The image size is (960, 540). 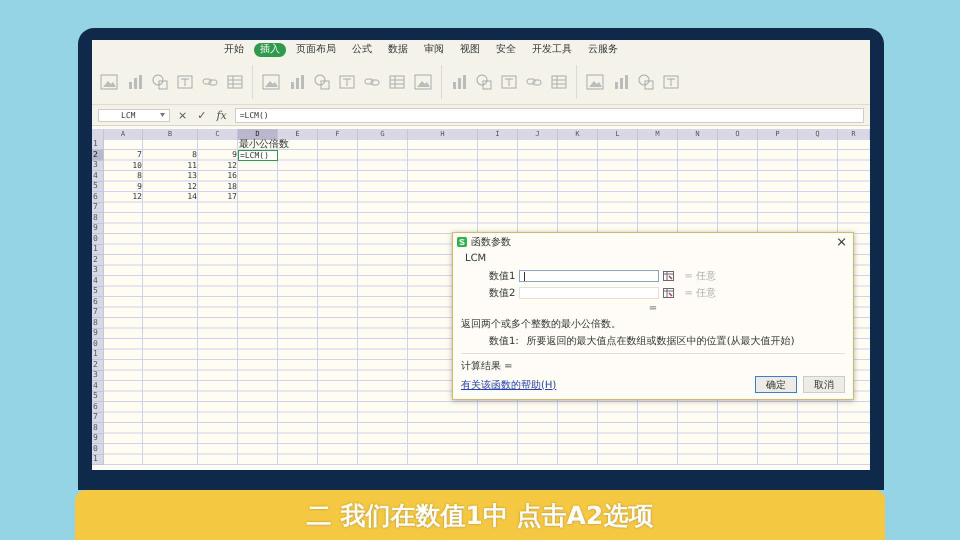 What do you see at coordinates (98, 134) in the screenshot?
I see `select-all-button` at bounding box center [98, 134].